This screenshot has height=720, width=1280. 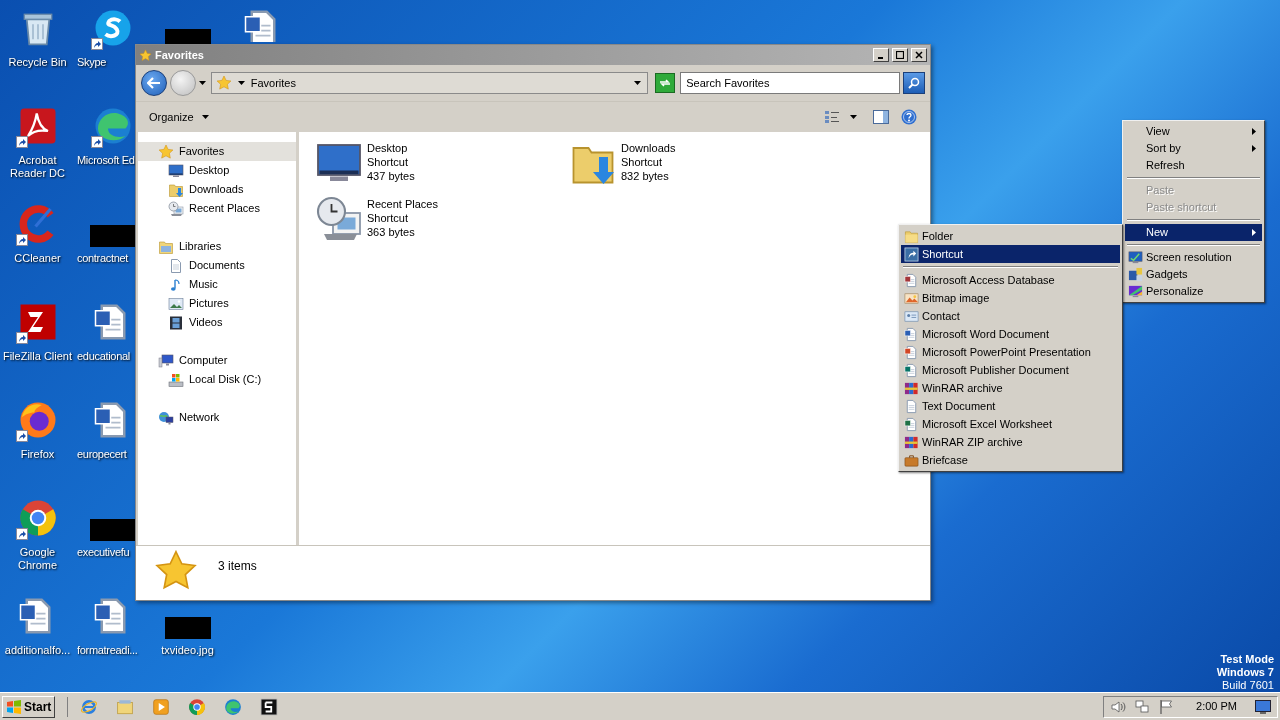 What do you see at coordinates (442, 225) in the screenshot?
I see `file-item: Recent Places Shortcut 363 bytes` at bounding box center [442, 225].